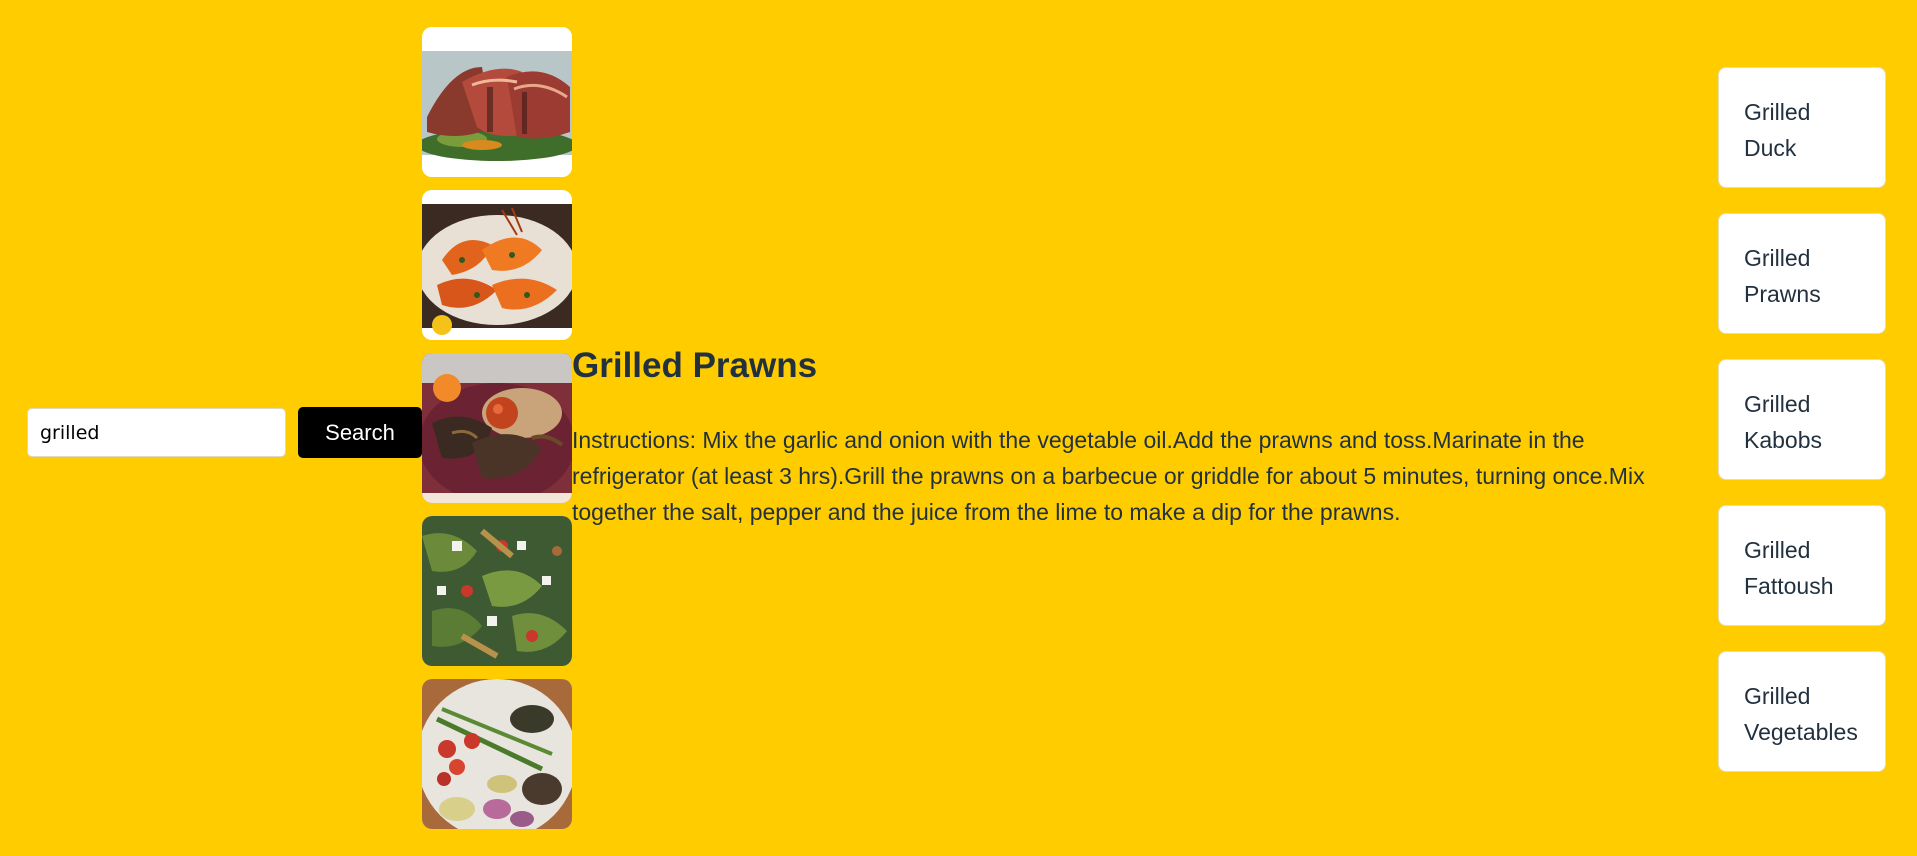  What do you see at coordinates (1782, 294) in the screenshot?
I see `recipe-card-label-line2: Prawns` at bounding box center [1782, 294].